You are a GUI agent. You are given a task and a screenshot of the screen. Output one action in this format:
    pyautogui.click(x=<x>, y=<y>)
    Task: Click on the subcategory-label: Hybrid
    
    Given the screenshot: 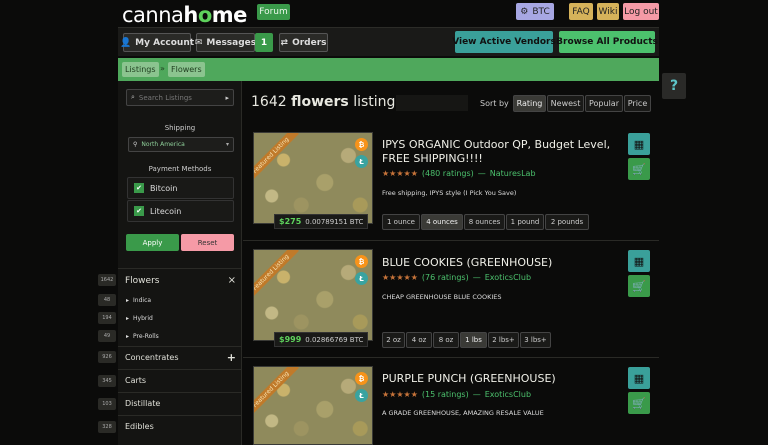 What is the action you would take?
    pyautogui.click(x=143, y=318)
    